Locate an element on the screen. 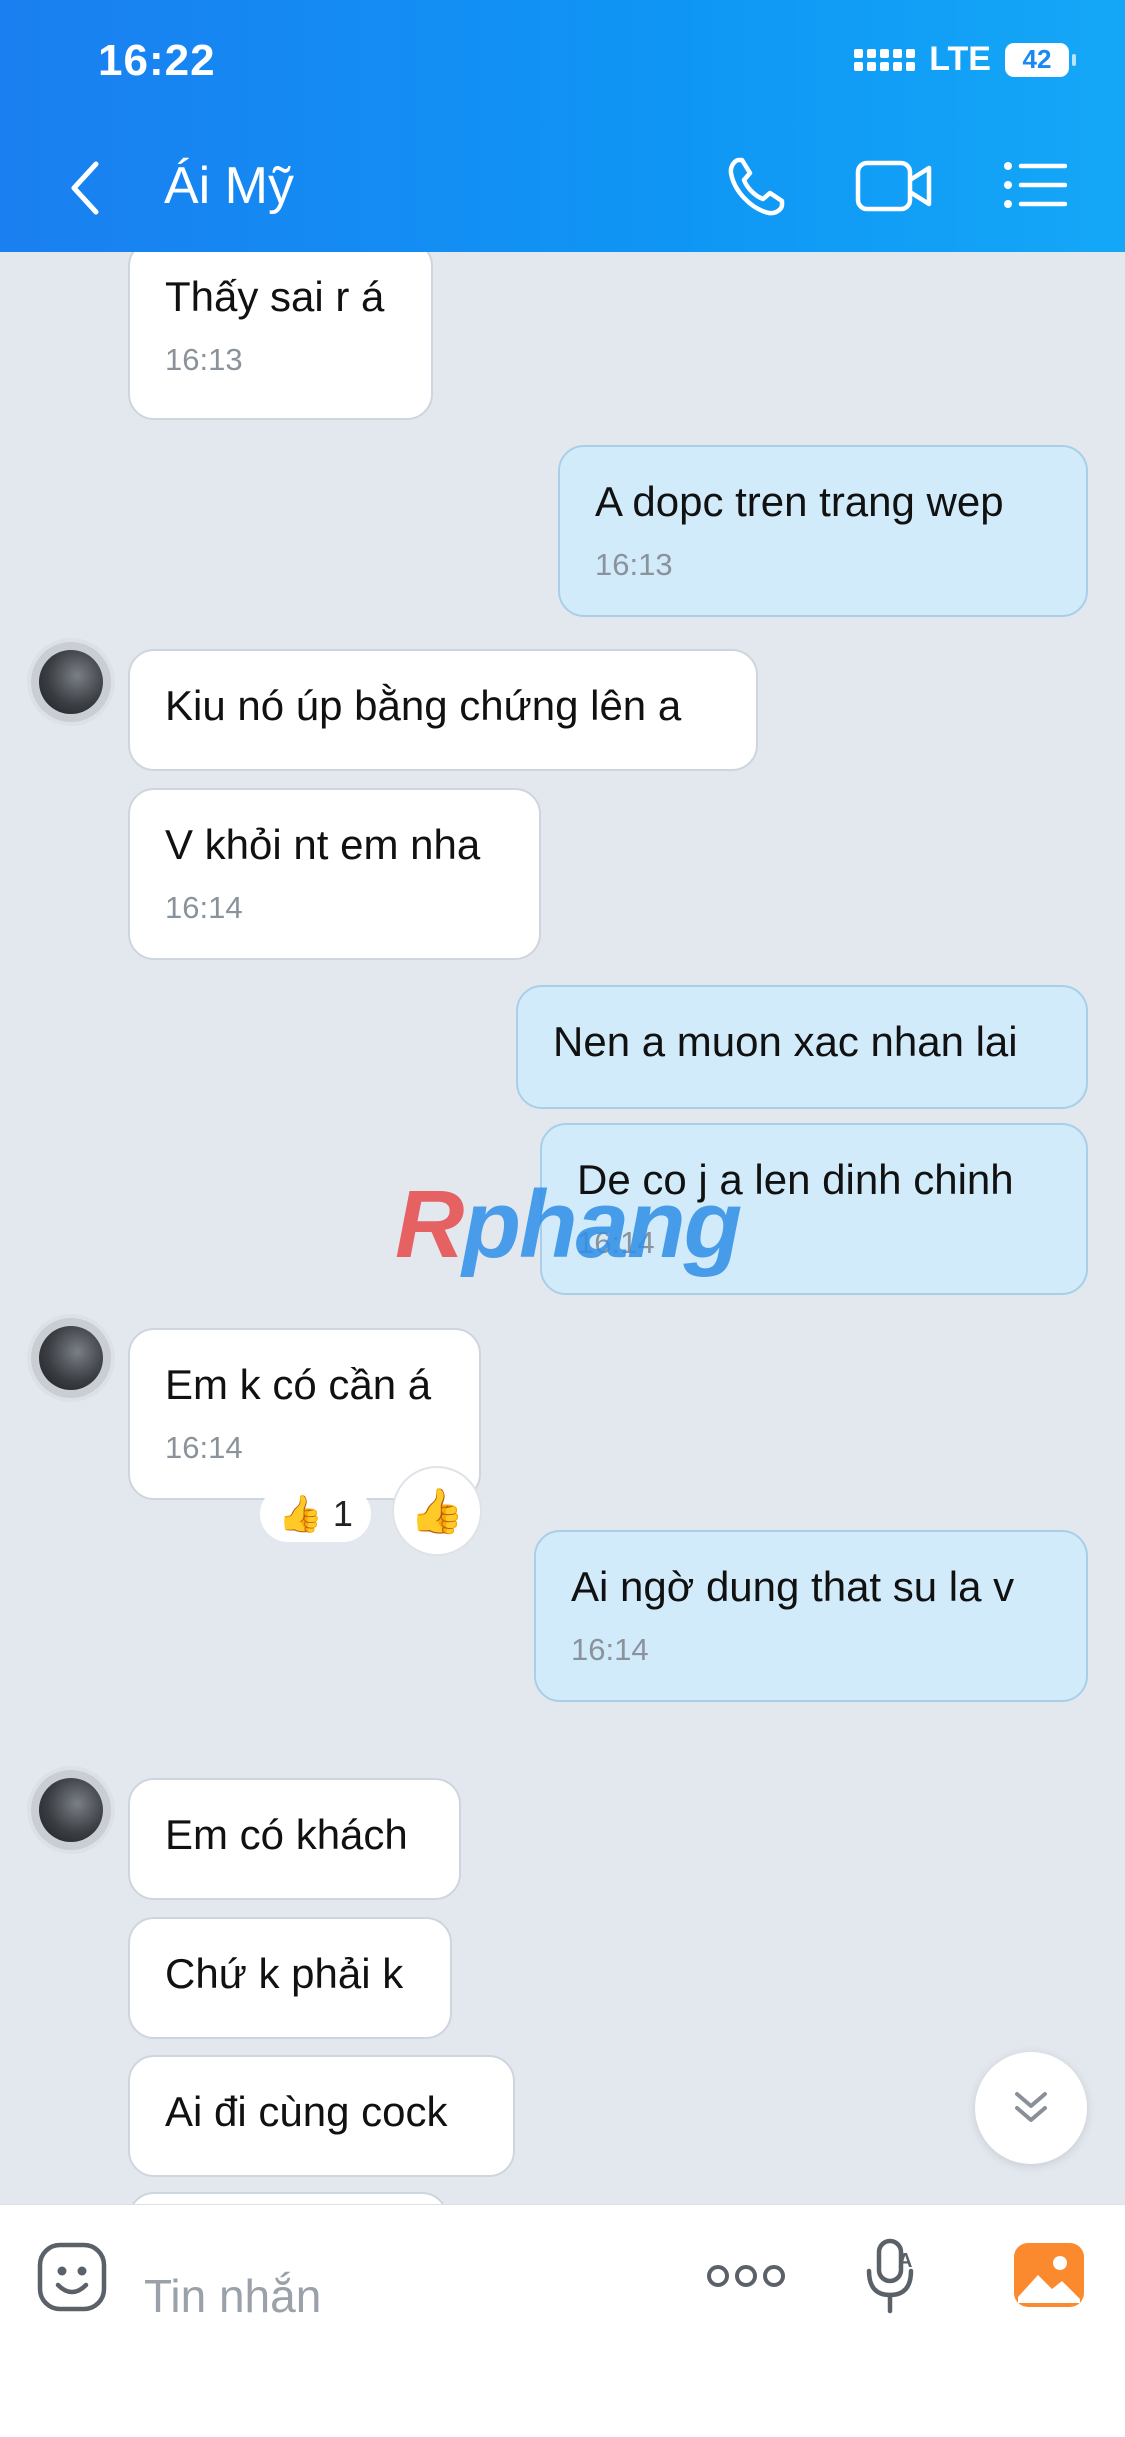 This screenshot has width=1125, height=2437. network-type: LTE is located at coordinates (960, 59).